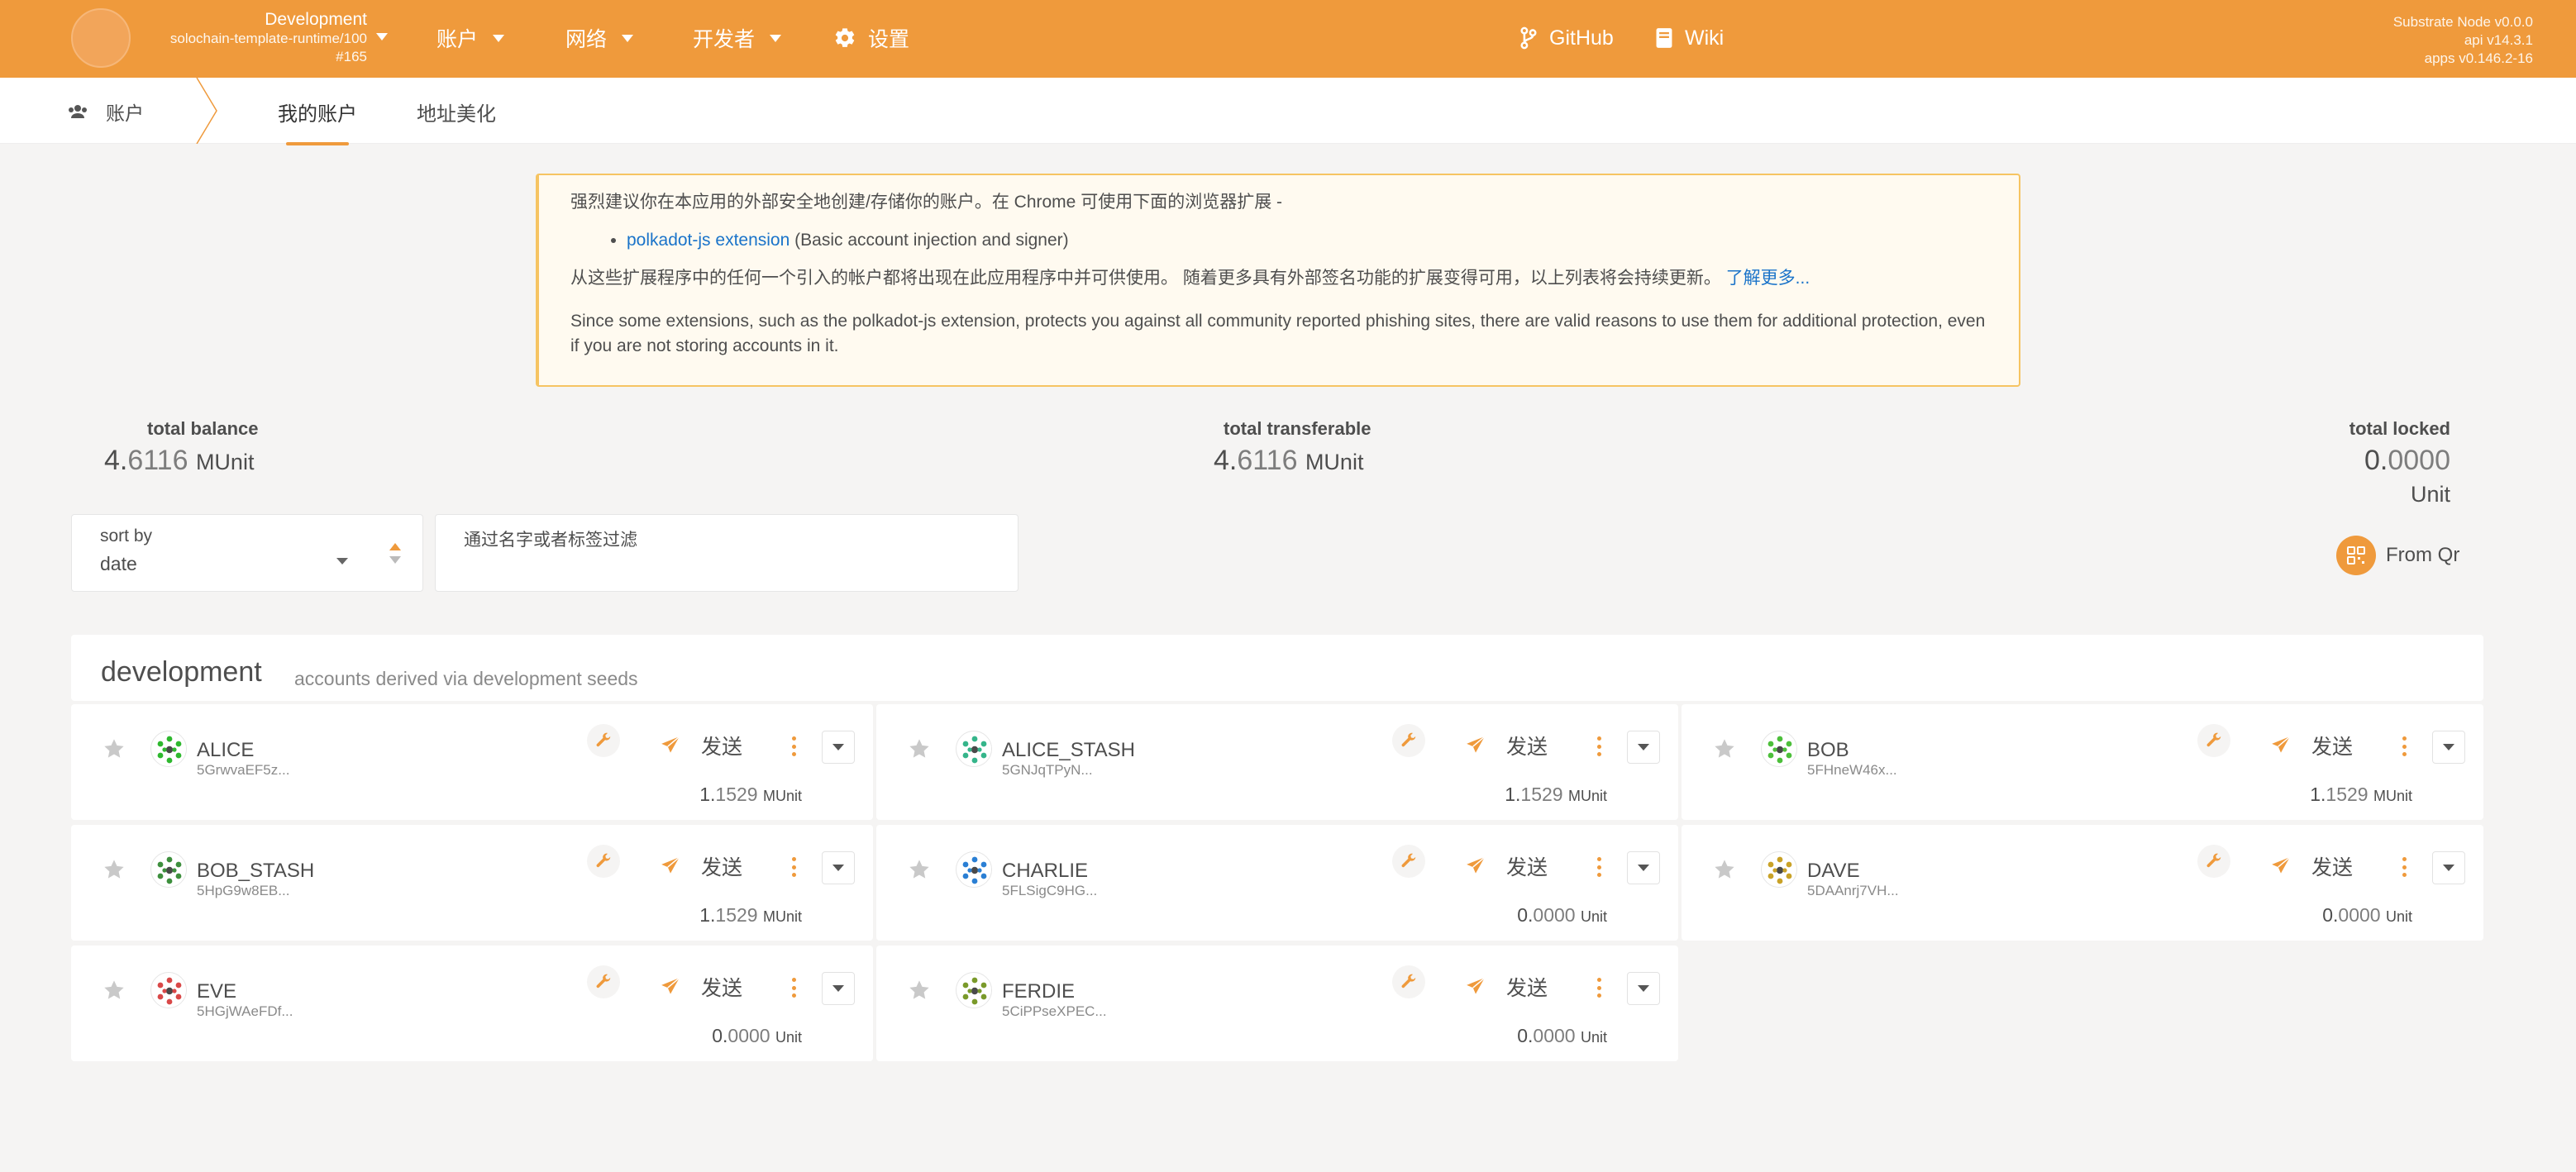  What do you see at coordinates (2376, 460) in the screenshot?
I see `total-locked-int: 0.` at bounding box center [2376, 460].